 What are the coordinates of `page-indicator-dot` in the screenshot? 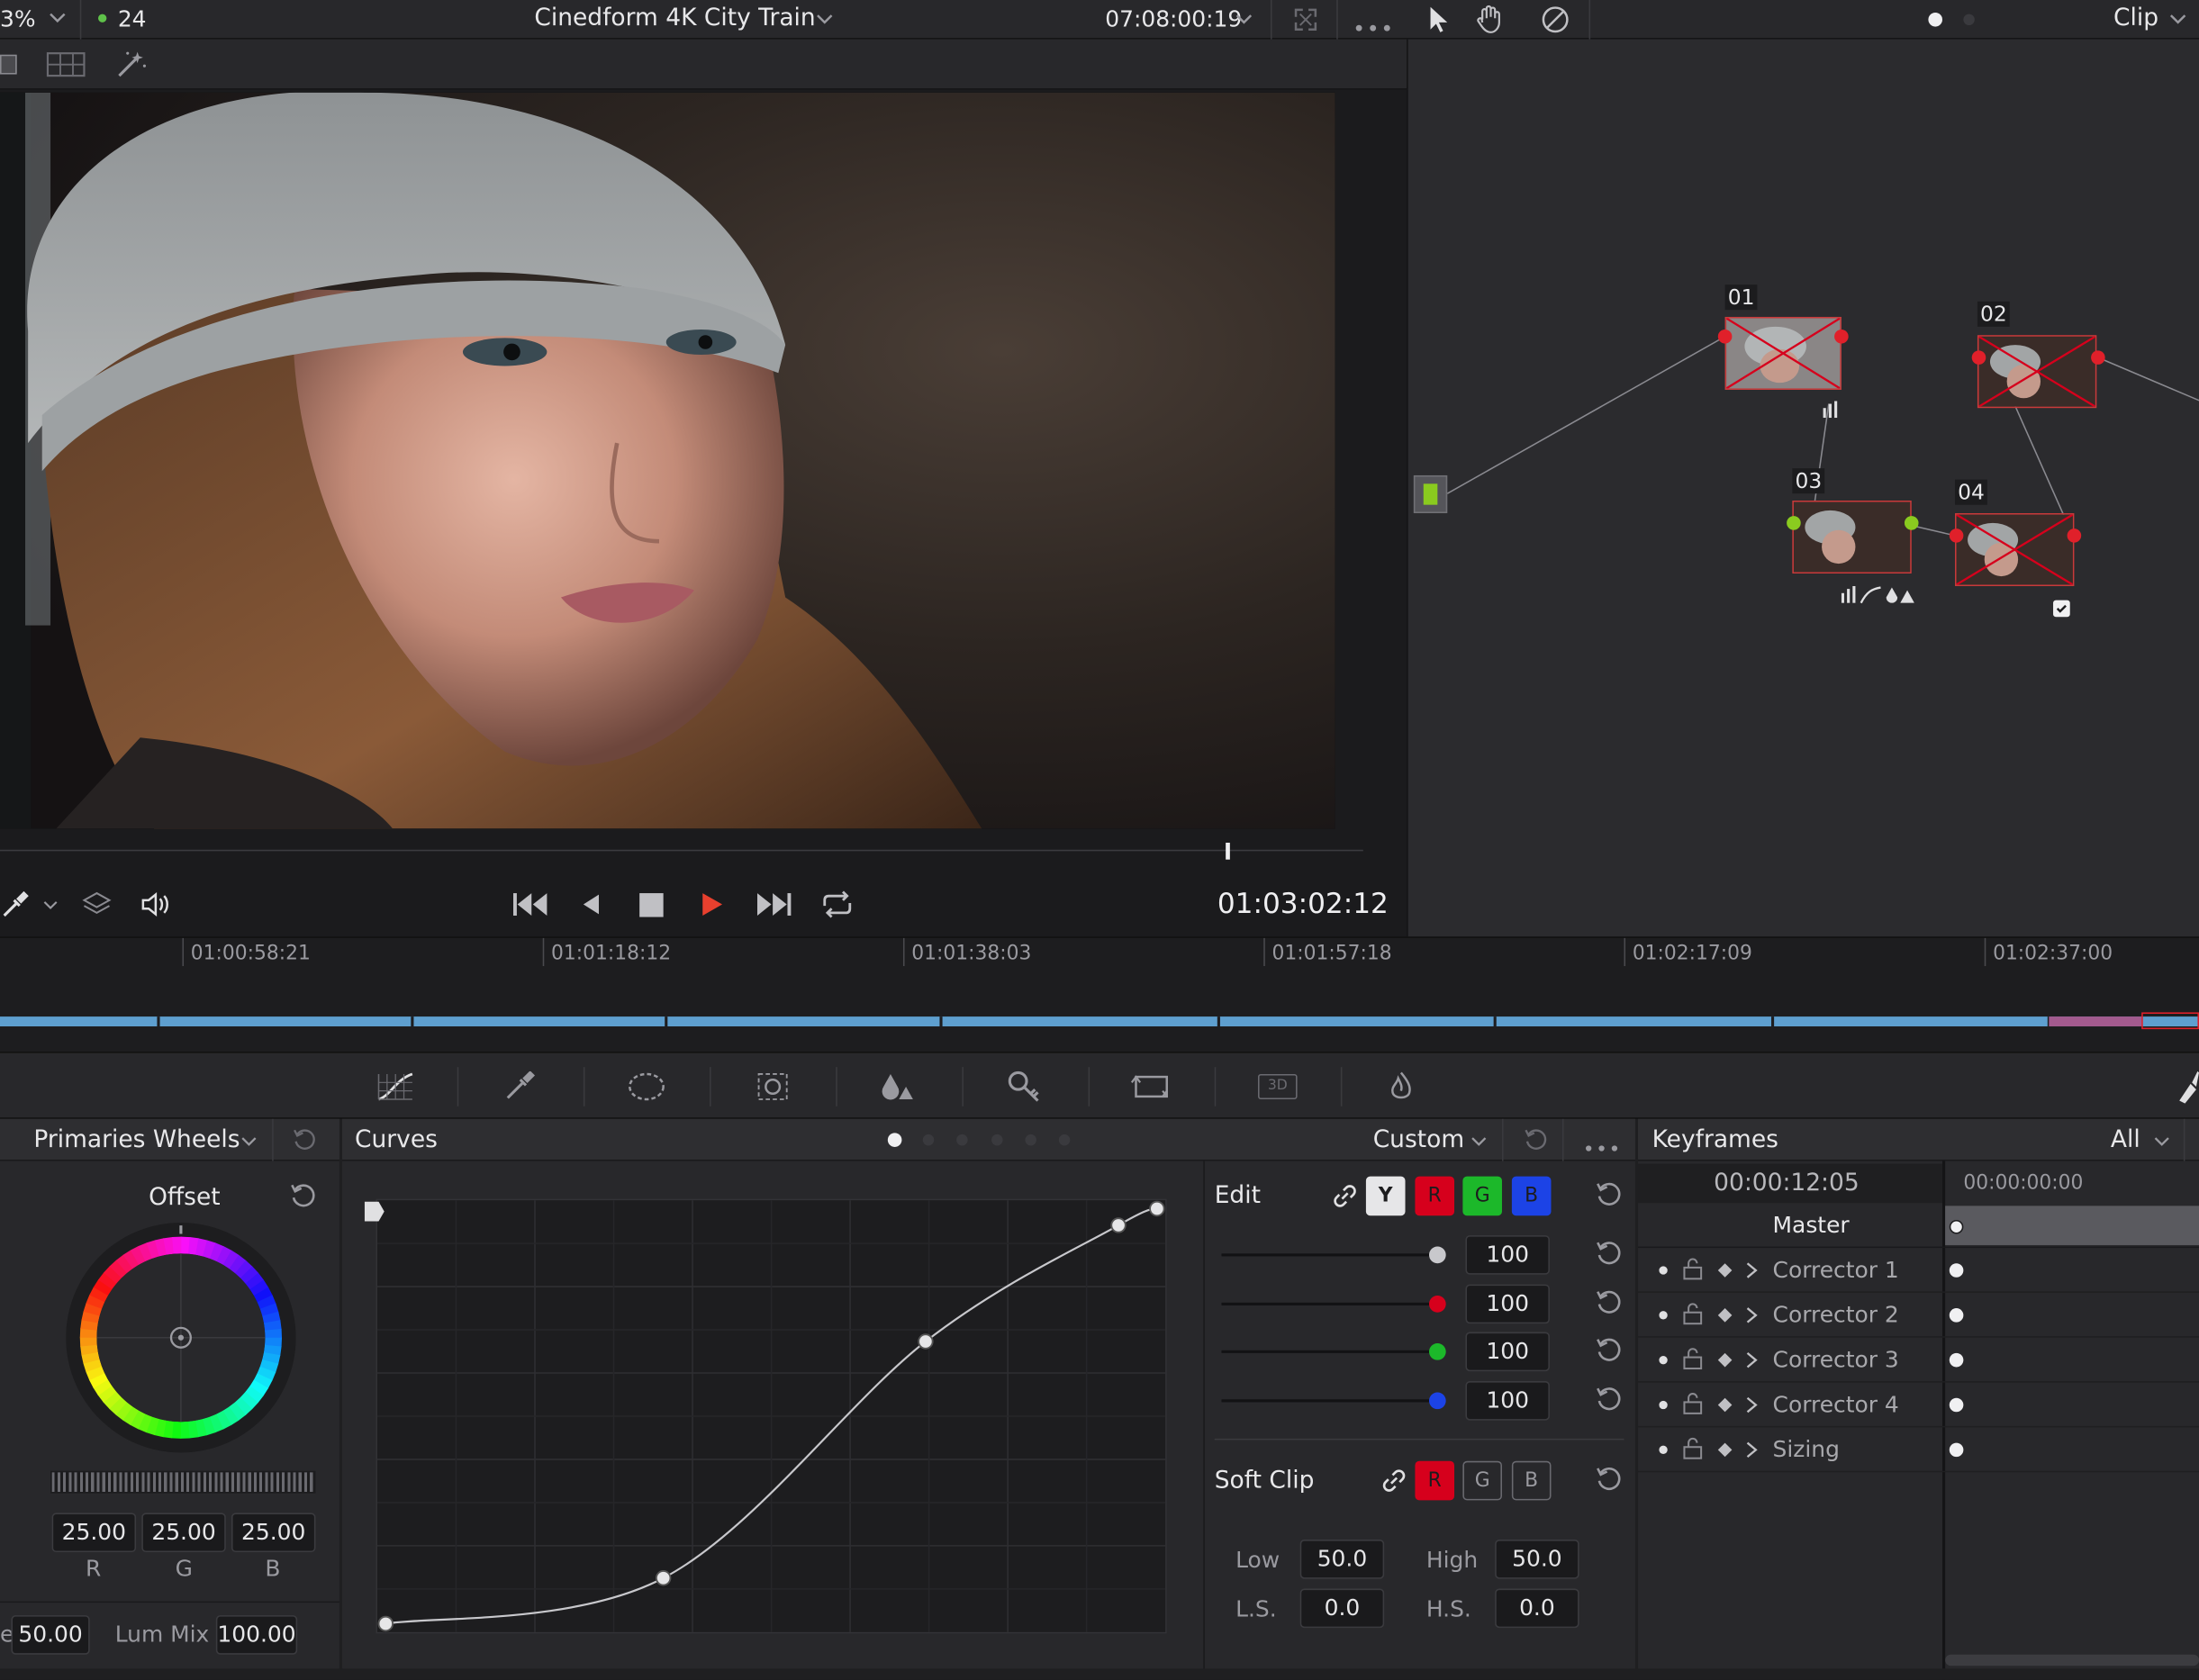 It's located at (1969, 20).